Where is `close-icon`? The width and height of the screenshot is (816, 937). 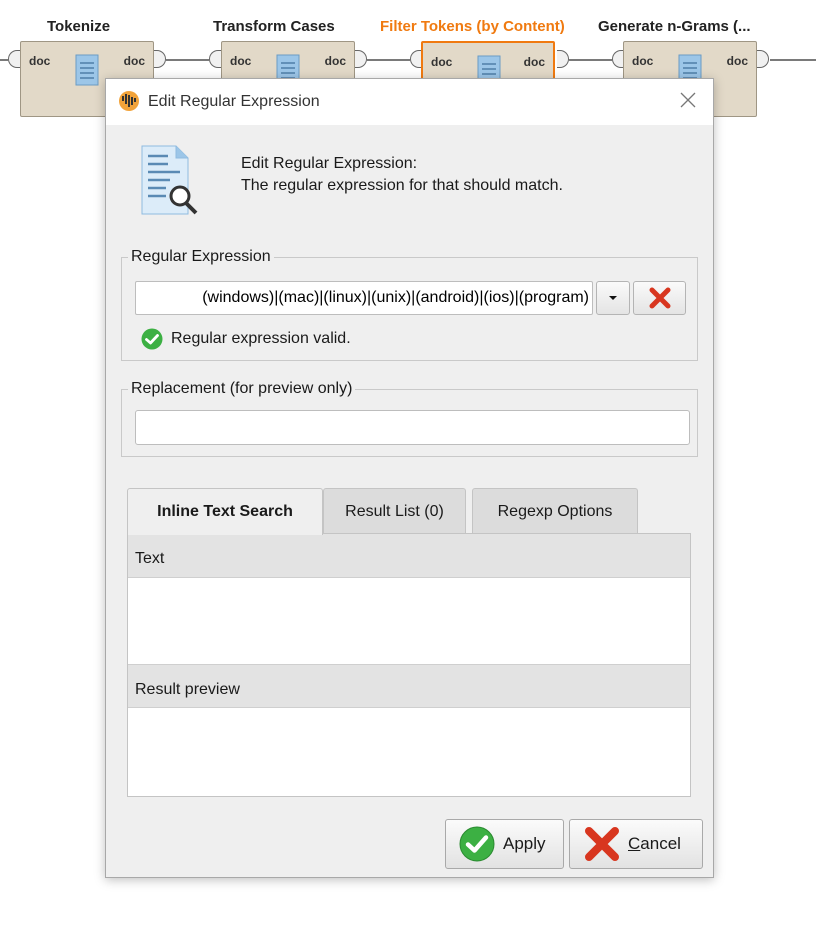 close-icon is located at coordinates (688, 100).